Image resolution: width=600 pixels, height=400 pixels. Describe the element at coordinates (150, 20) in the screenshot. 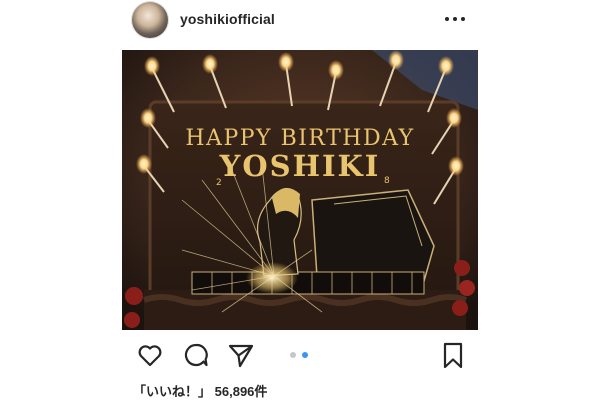

I see `avatar` at that location.